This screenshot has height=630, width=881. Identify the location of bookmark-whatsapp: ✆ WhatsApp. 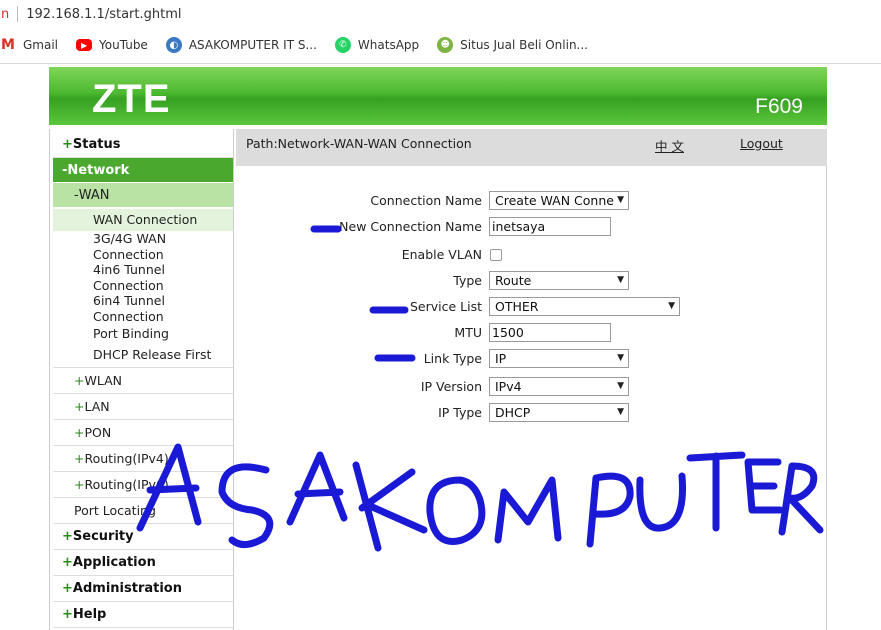
(377, 45).